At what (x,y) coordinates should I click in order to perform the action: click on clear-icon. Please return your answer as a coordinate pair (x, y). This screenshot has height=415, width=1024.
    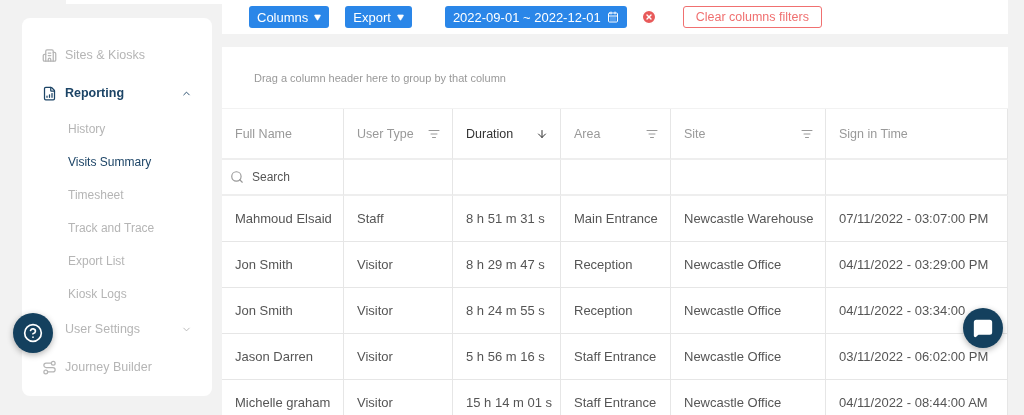
    Looking at the image, I should click on (648, 17).